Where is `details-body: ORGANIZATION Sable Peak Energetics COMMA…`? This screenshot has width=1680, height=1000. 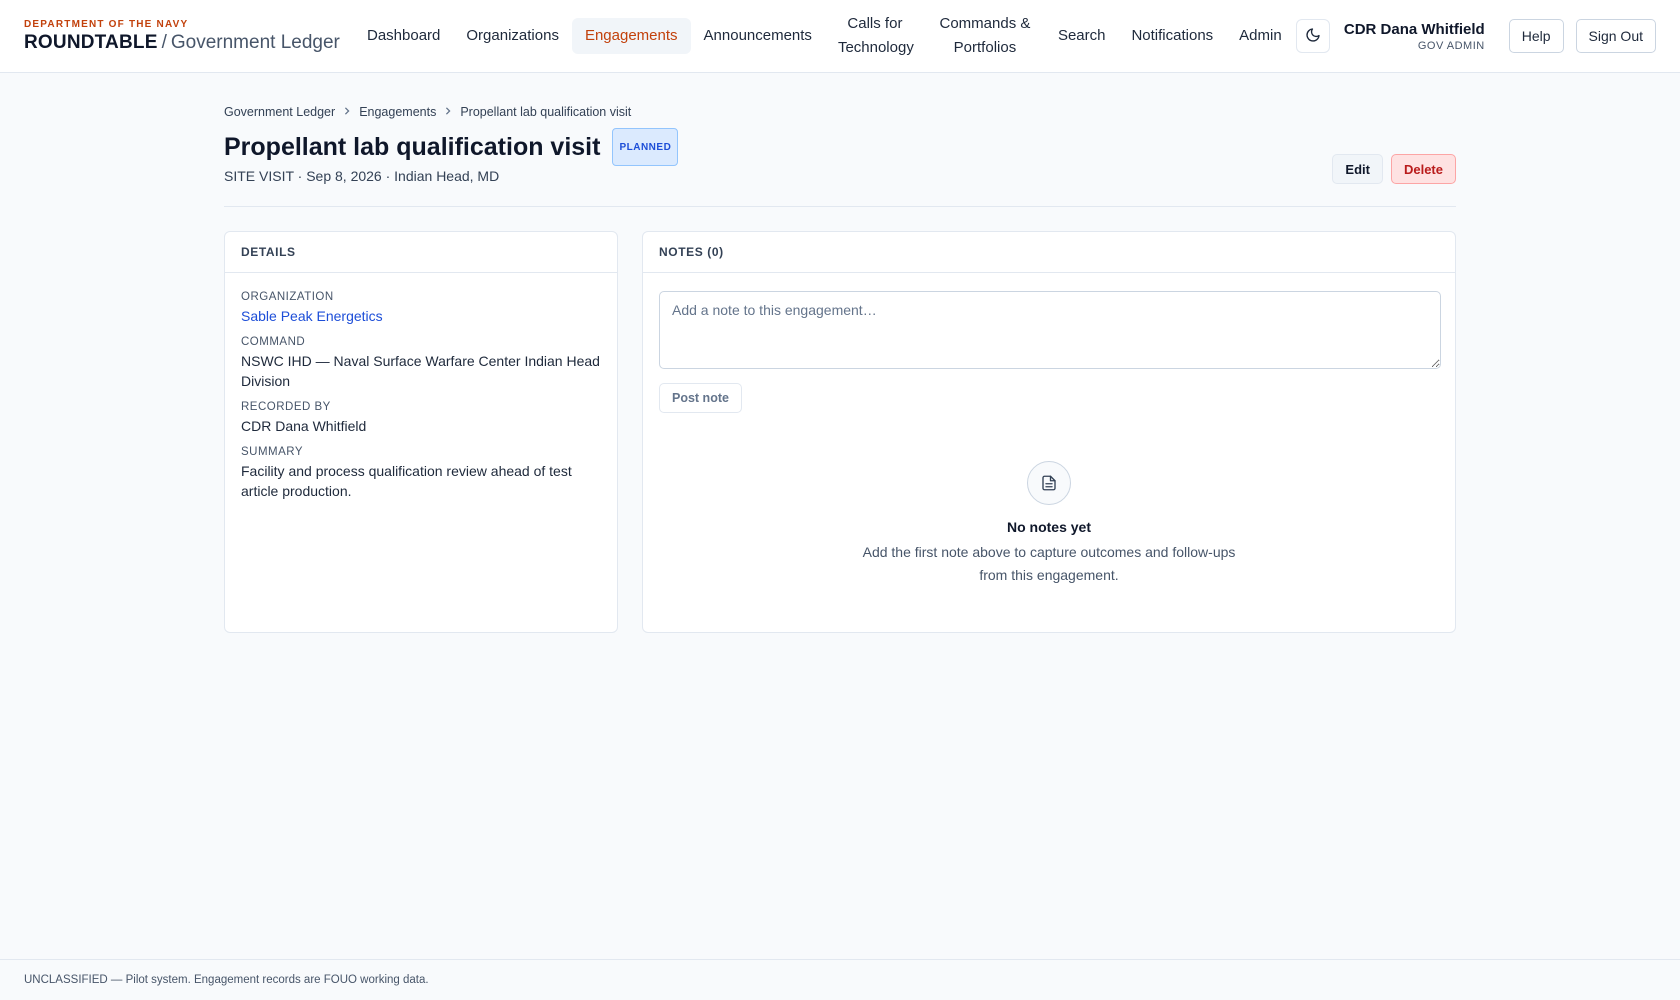
details-body: ORGANIZATION Sable Peak Energetics COMMA… is located at coordinates (421, 396).